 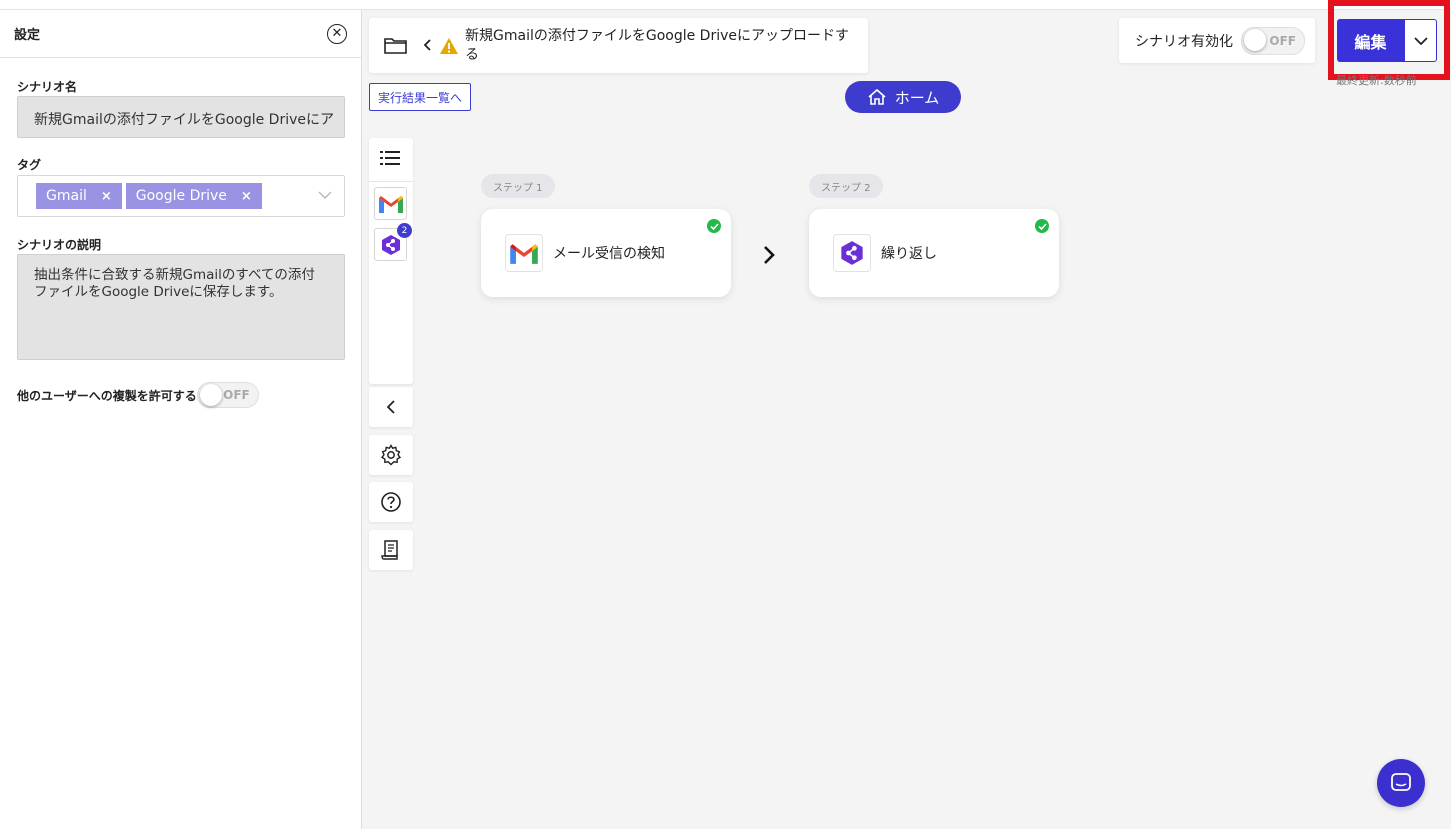 I want to click on tag-label: Google Drive, so click(x=181, y=196).